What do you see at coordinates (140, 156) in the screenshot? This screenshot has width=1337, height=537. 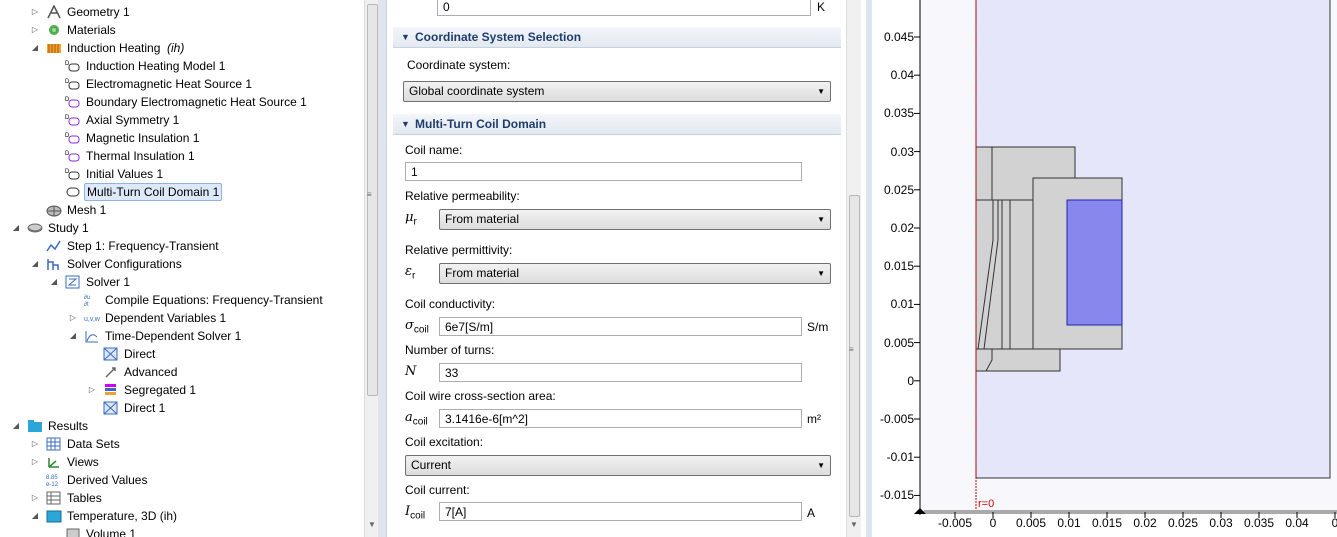 I see `tree-node-label: Thermal Insulation 1` at bounding box center [140, 156].